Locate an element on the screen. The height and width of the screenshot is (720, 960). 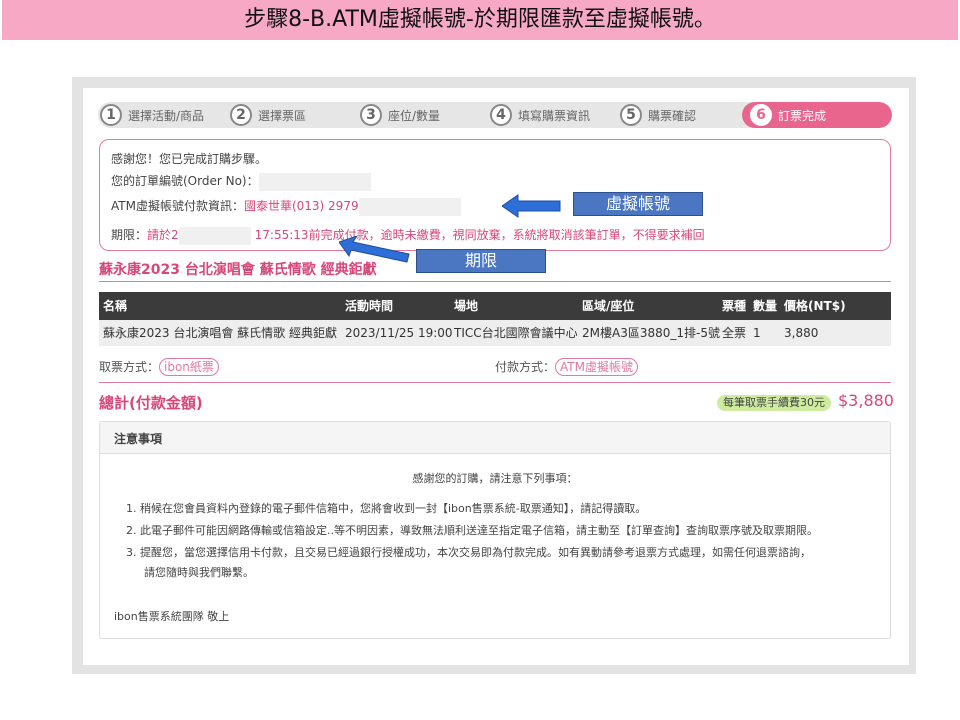
pickup-method: 取票方式： ibon紙票 is located at coordinates (159, 367).